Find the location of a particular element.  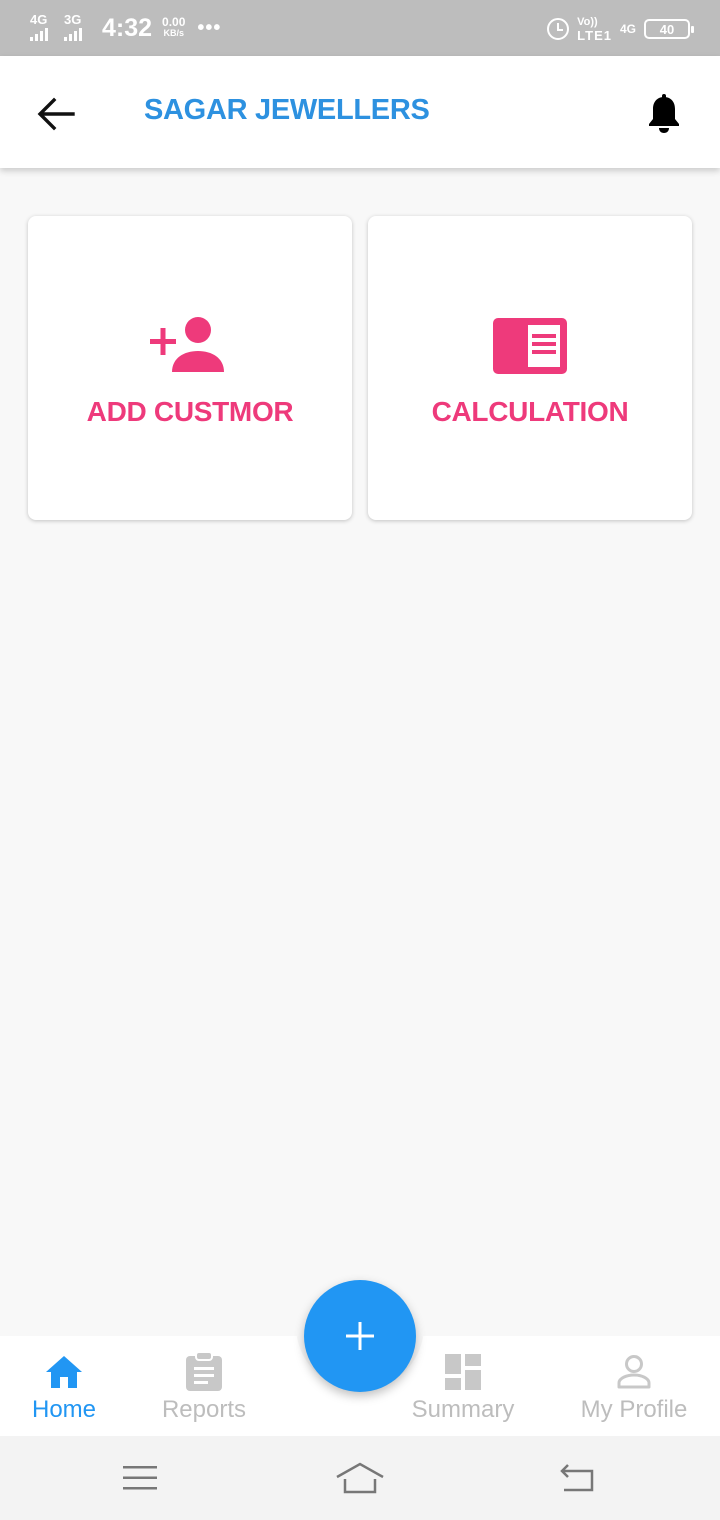

add-customer-card: ADD CUSTMOR is located at coordinates (190, 368).